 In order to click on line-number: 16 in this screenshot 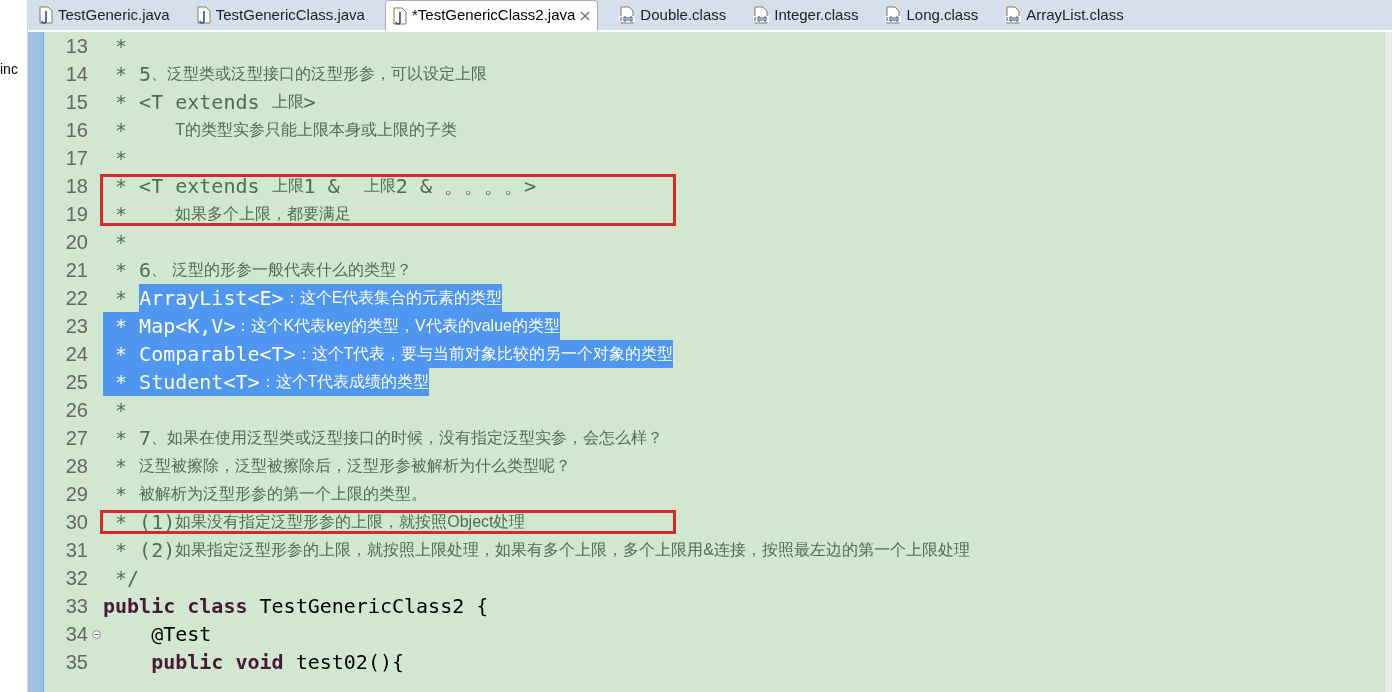, I will do `click(76, 130)`.